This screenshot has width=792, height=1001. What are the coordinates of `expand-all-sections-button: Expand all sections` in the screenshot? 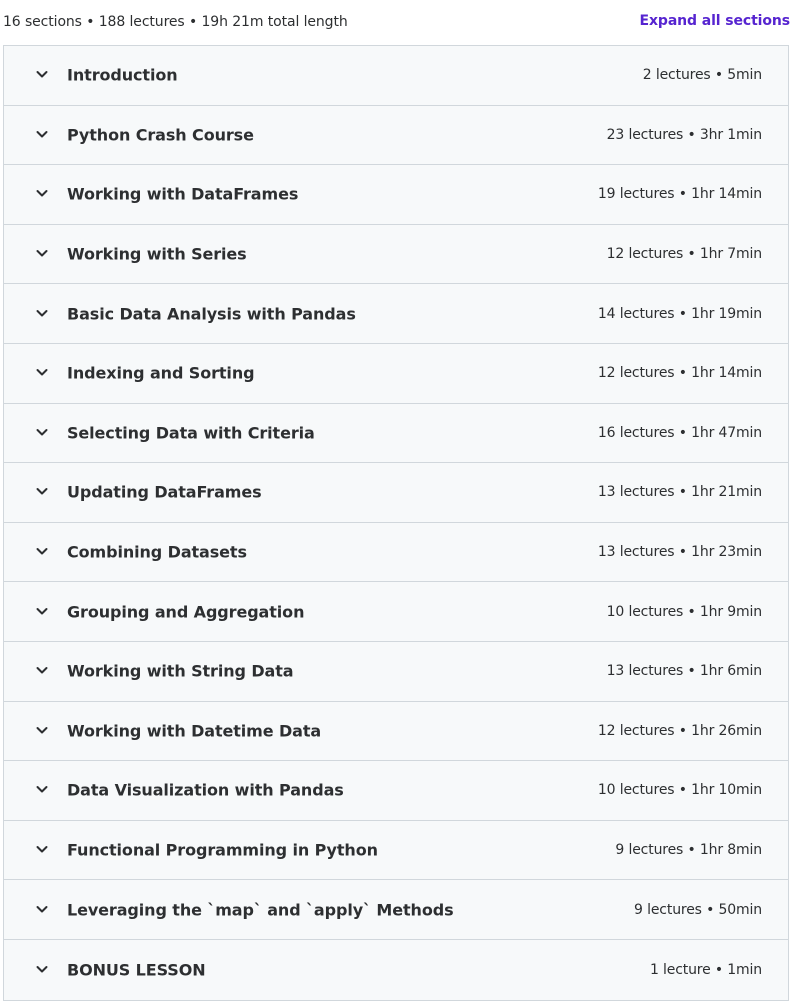 It's located at (715, 21).